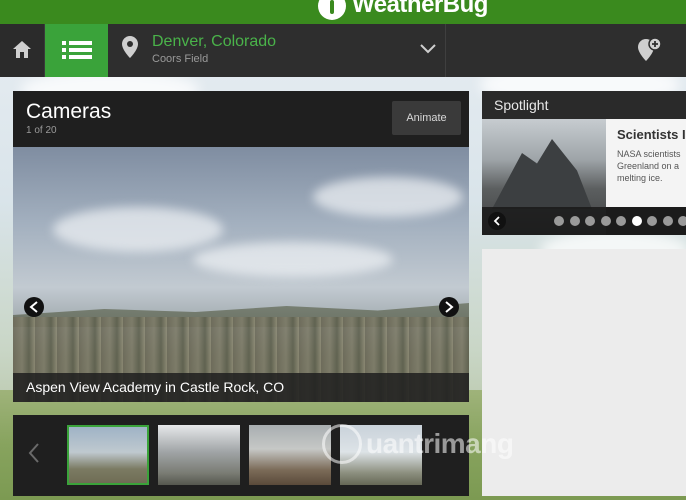 Image resolution: width=686 pixels, height=500 pixels. I want to click on watermark-text: uantrimang, so click(440, 443).